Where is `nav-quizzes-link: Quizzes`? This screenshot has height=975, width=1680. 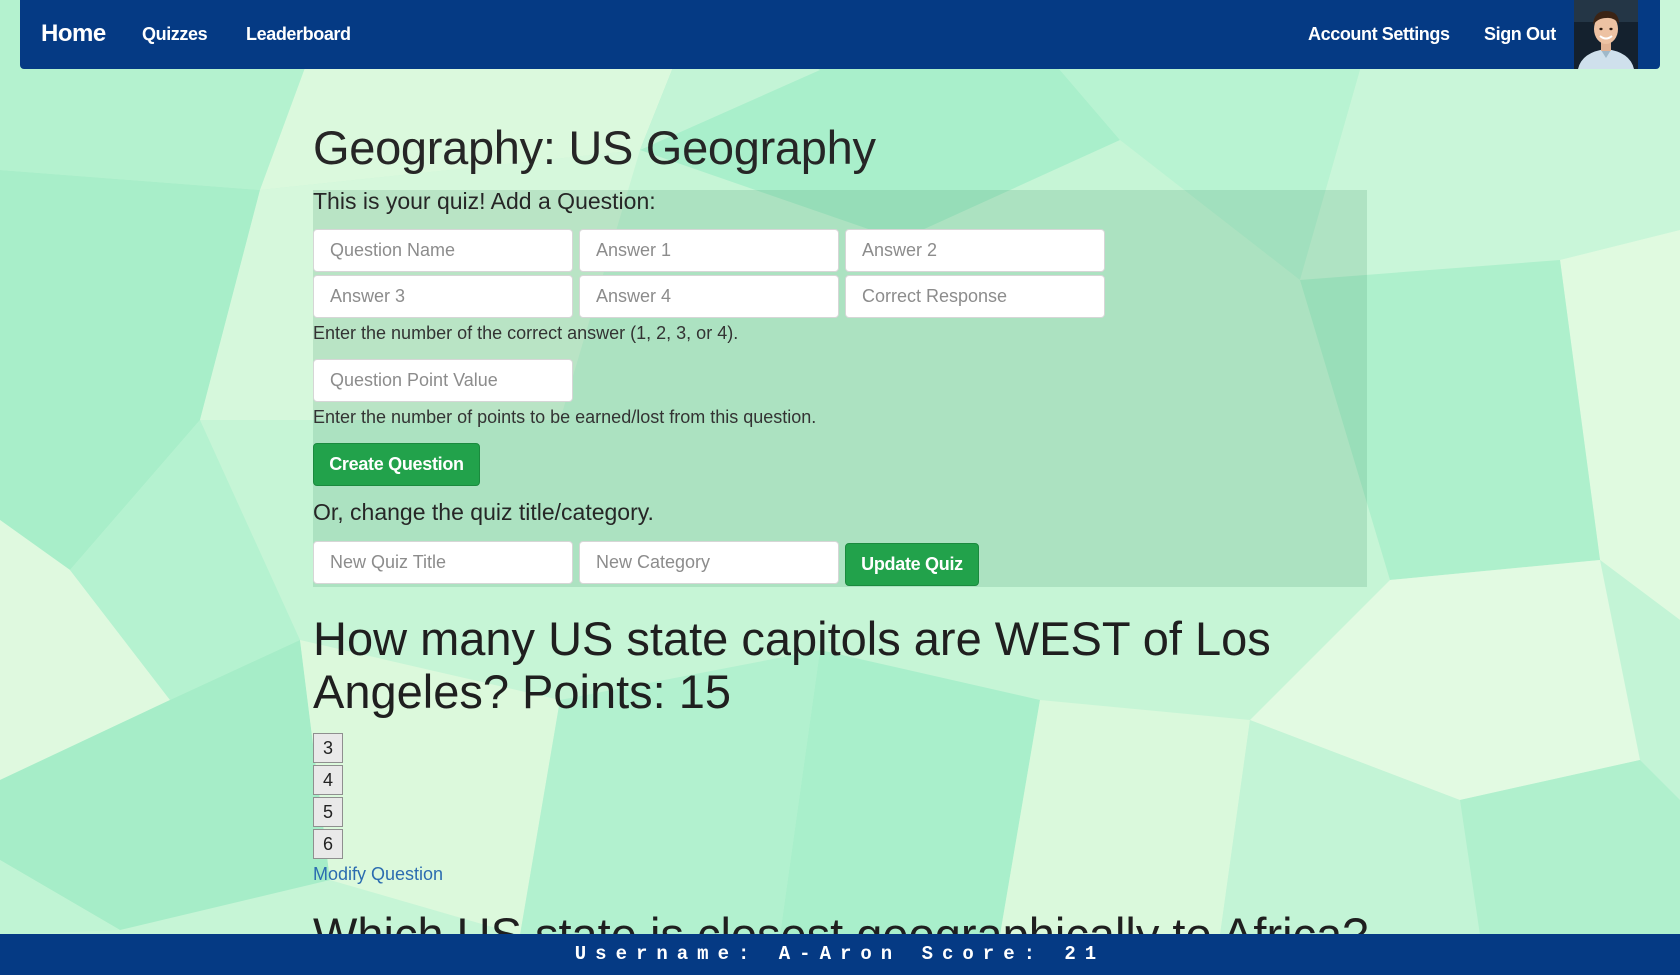 nav-quizzes-link: Quizzes is located at coordinates (175, 34).